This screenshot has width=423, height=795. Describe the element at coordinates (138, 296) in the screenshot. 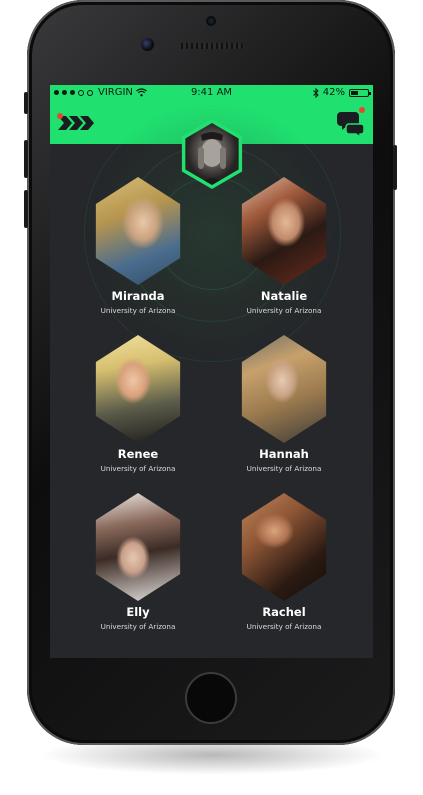

I see `profile-name: Miranda` at that location.